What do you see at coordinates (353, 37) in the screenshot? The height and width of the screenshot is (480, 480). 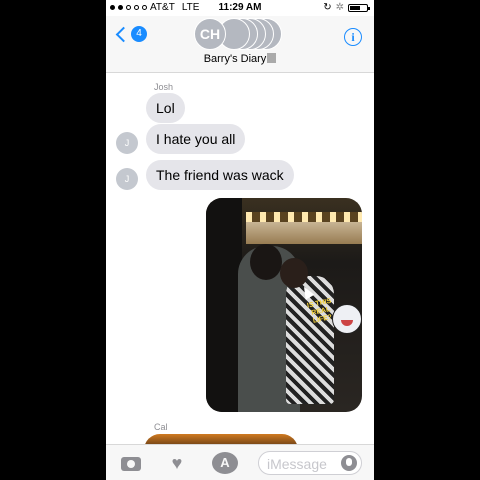 I see `info-button: i` at bounding box center [353, 37].